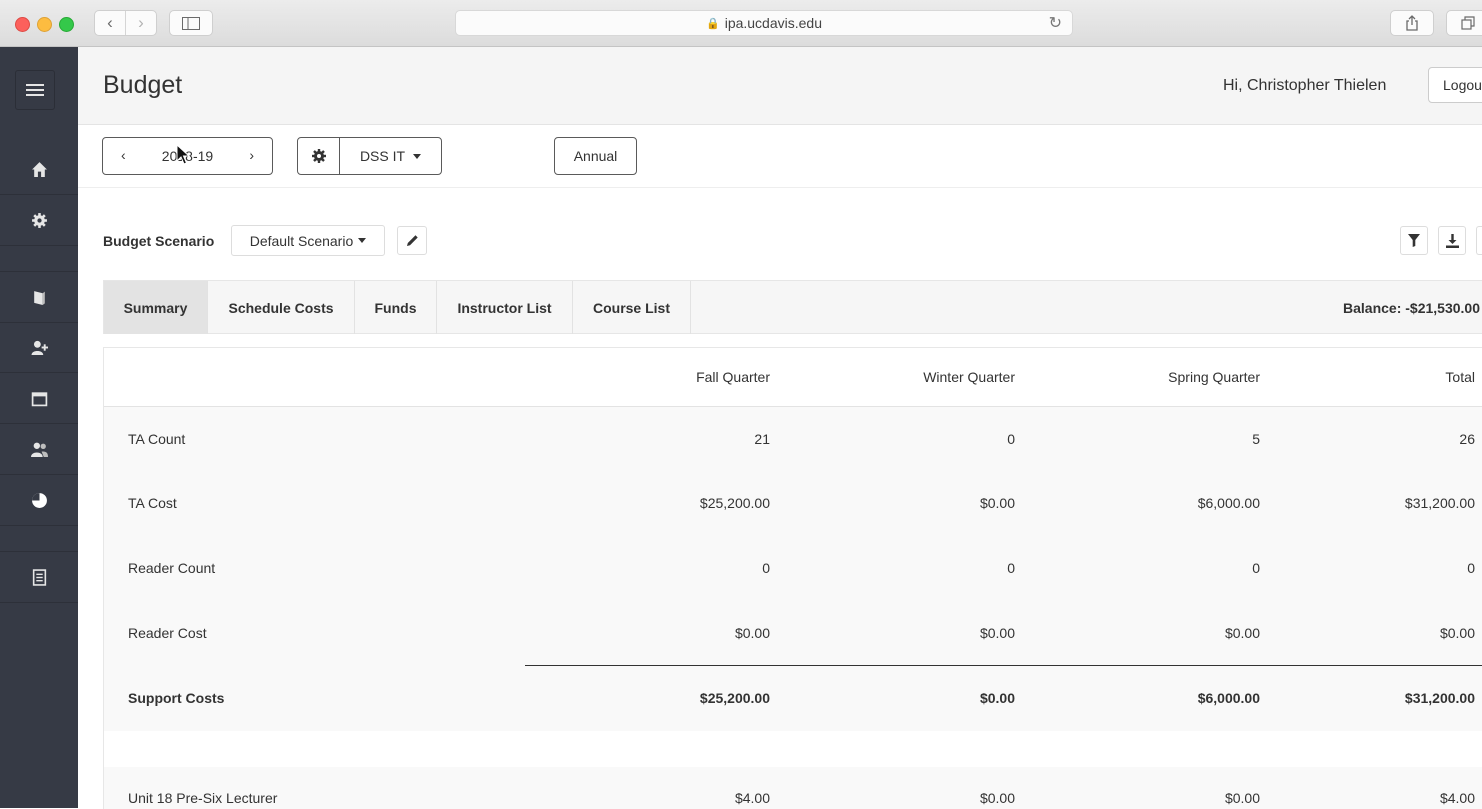 Image resolution: width=1482 pixels, height=809 pixels. I want to click on more-button, so click(1479, 240).